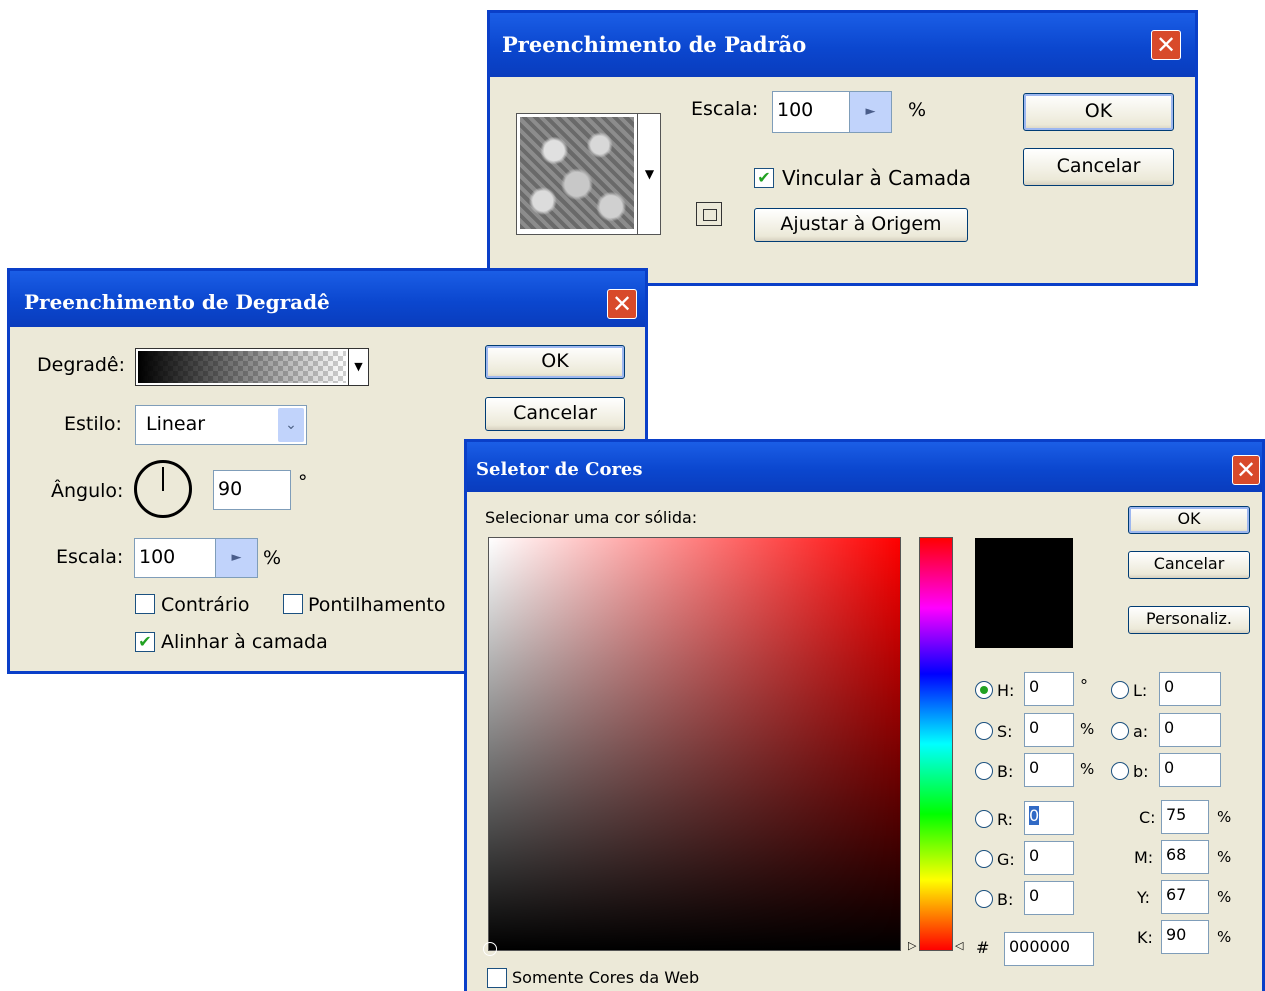  I want to click on color-field-marker, so click(490, 949).